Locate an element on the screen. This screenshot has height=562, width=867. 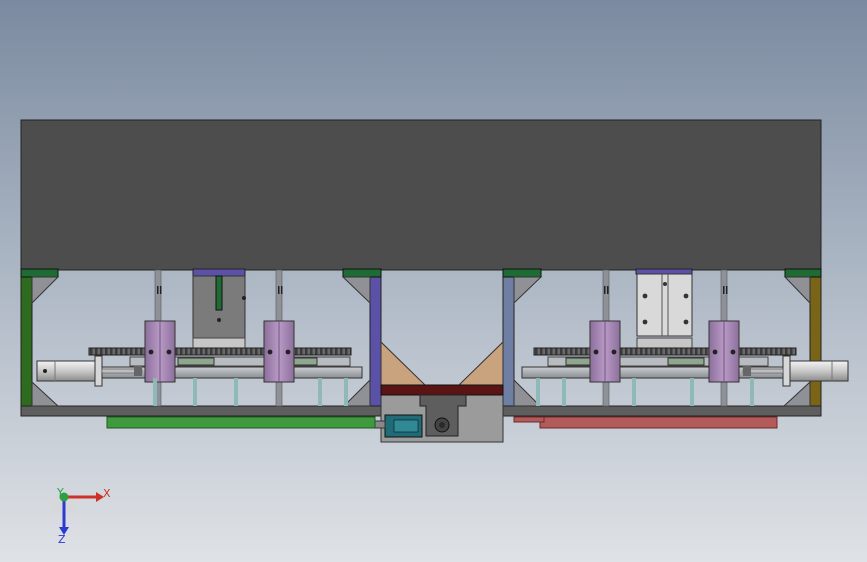
right-top-cap is located at coordinates (803, 273).